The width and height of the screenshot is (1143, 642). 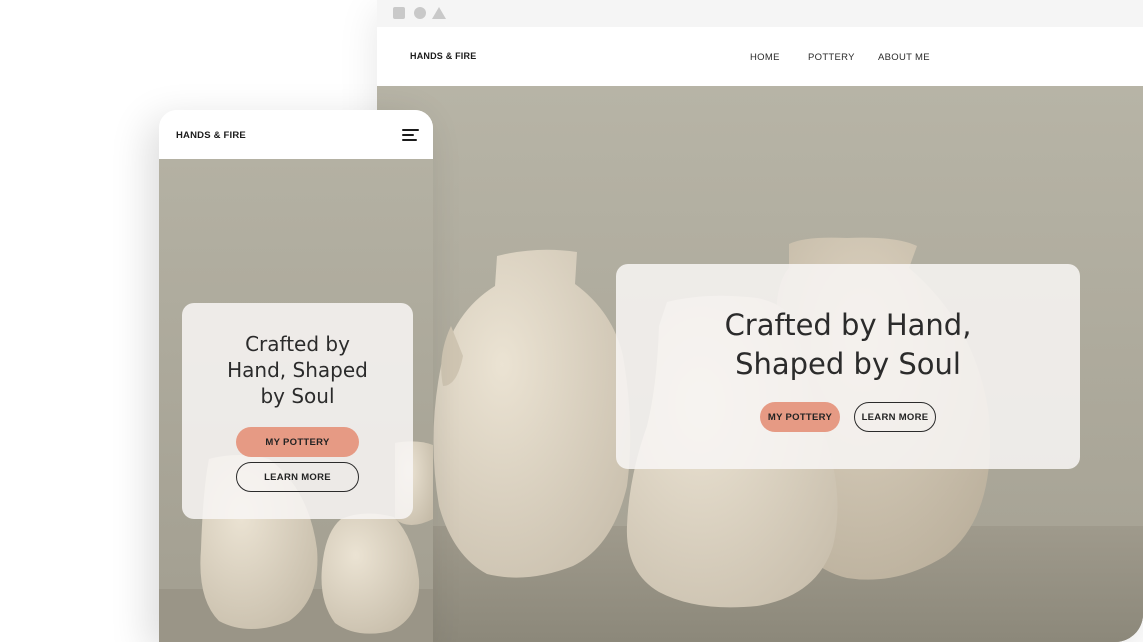 I want to click on mobile-learn-more-button: LEARN MORE, so click(x=297, y=477).